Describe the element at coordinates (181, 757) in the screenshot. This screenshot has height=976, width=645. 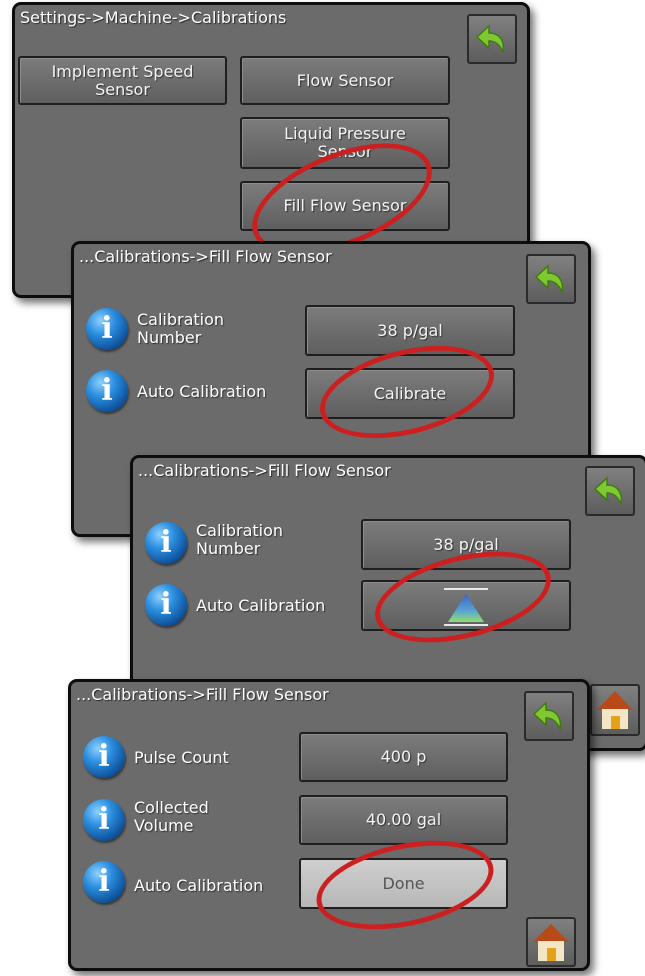
I see `pulse-count-label: Pulse Count` at that location.